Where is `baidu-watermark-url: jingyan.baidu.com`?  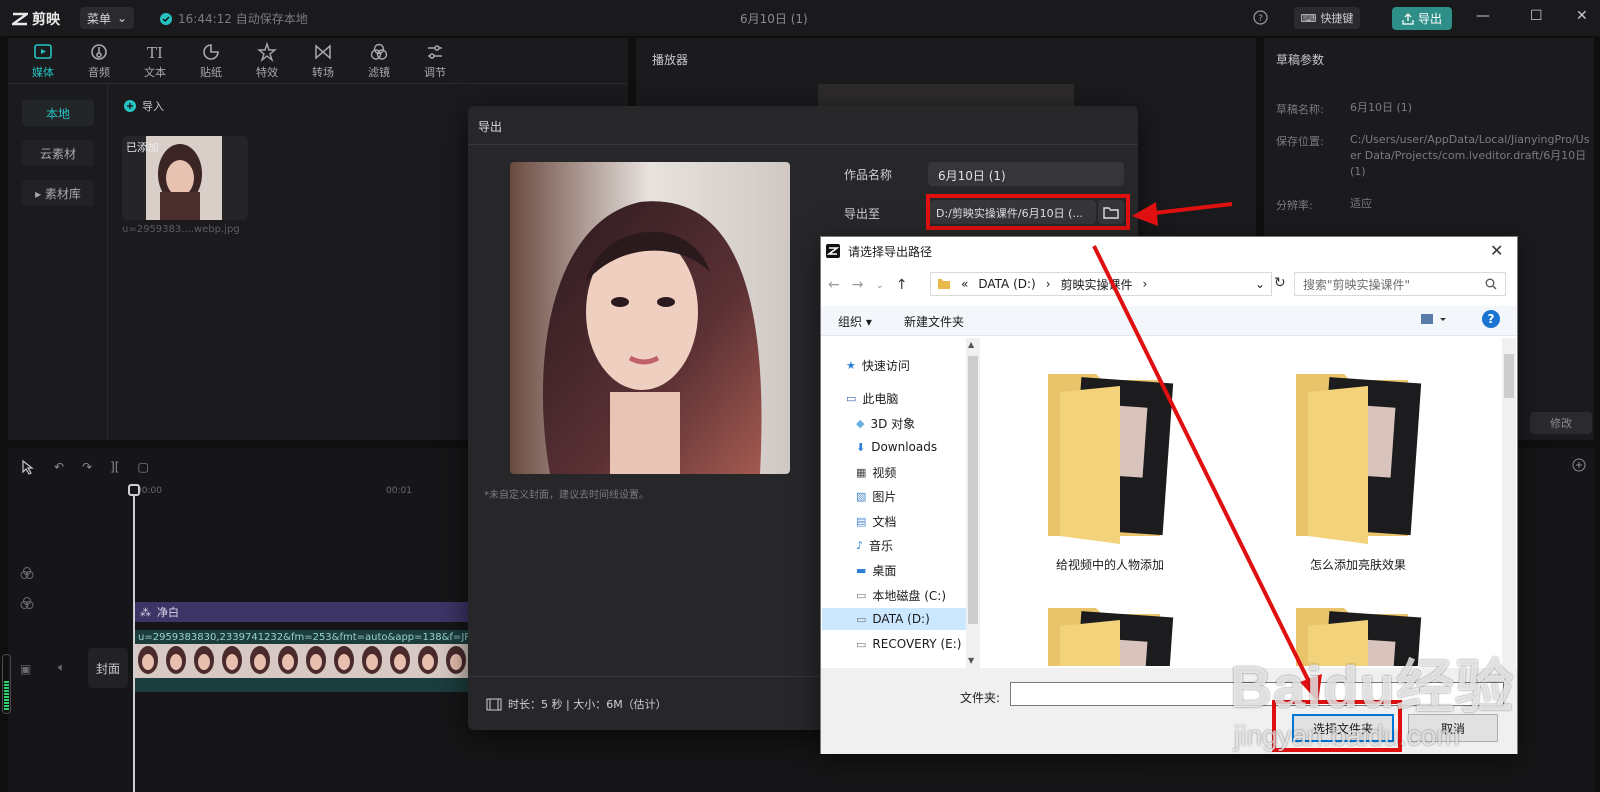 baidu-watermark-url: jingyan.baidu.com is located at coordinates (1347, 735).